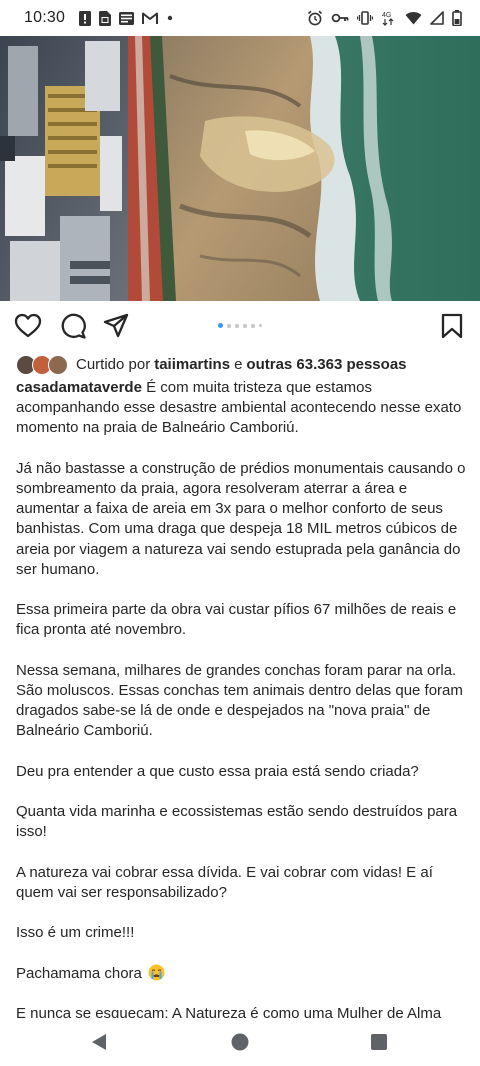  Describe the element at coordinates (85, 18) in the screenshot. I see `notification-alert-icon` at that location.